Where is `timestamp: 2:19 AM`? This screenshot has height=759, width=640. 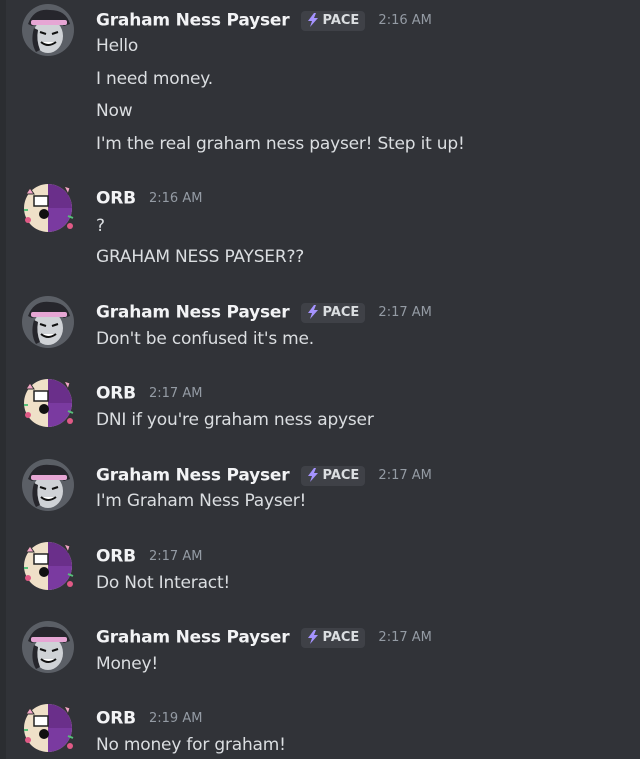 timestamp: 2:19 AM is located at coordinates (175, 718).